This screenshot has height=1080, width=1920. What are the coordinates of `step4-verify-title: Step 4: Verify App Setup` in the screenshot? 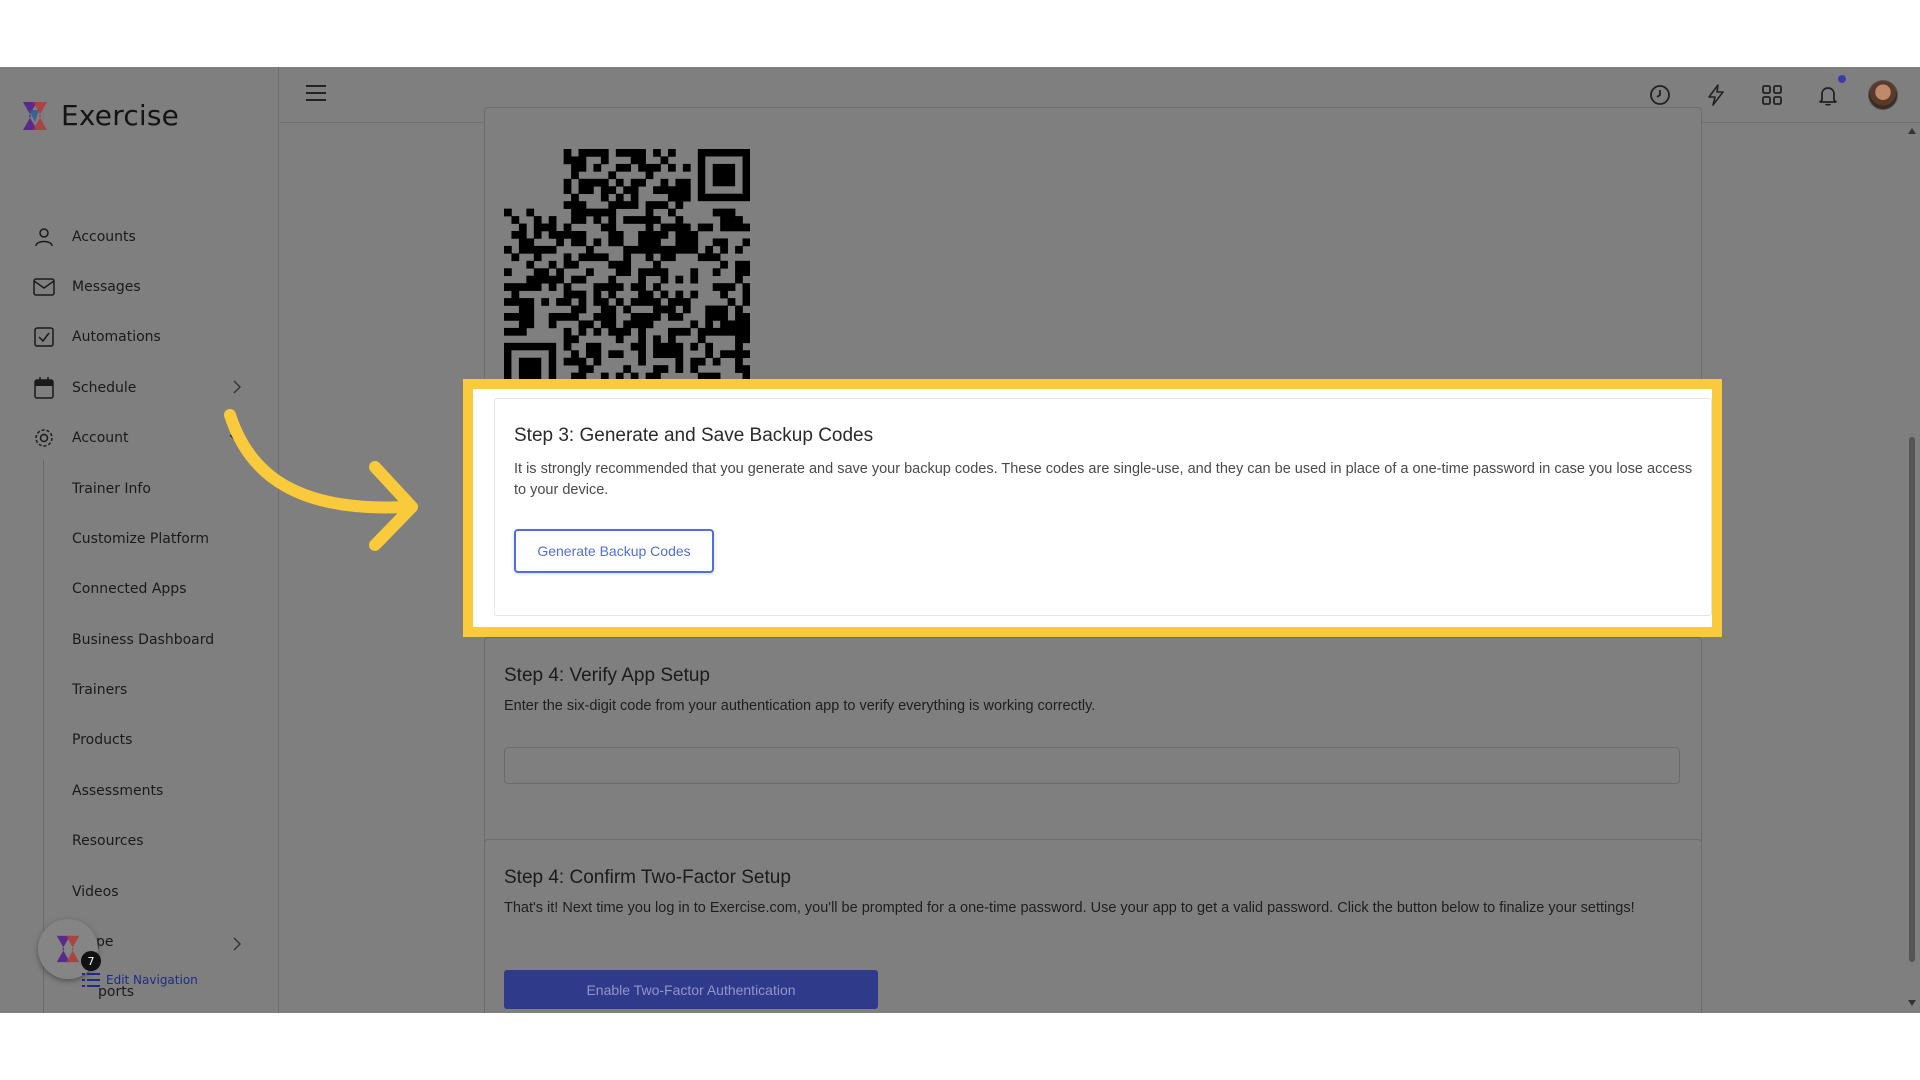 It's located at (607, 676).